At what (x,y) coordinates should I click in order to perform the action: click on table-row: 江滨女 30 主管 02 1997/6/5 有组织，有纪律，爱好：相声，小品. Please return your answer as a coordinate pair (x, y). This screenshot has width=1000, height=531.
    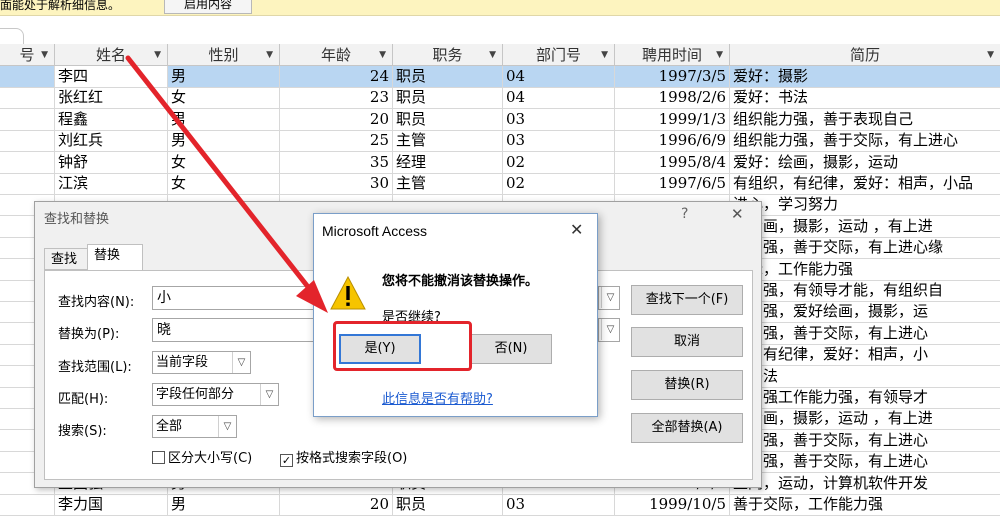
    Looking at the image, I should click on (500, 184).